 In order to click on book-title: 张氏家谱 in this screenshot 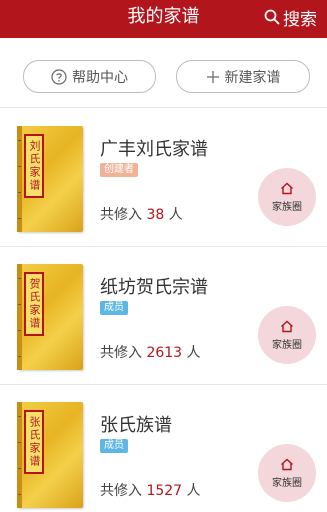, I will do `click(34, 442)`.